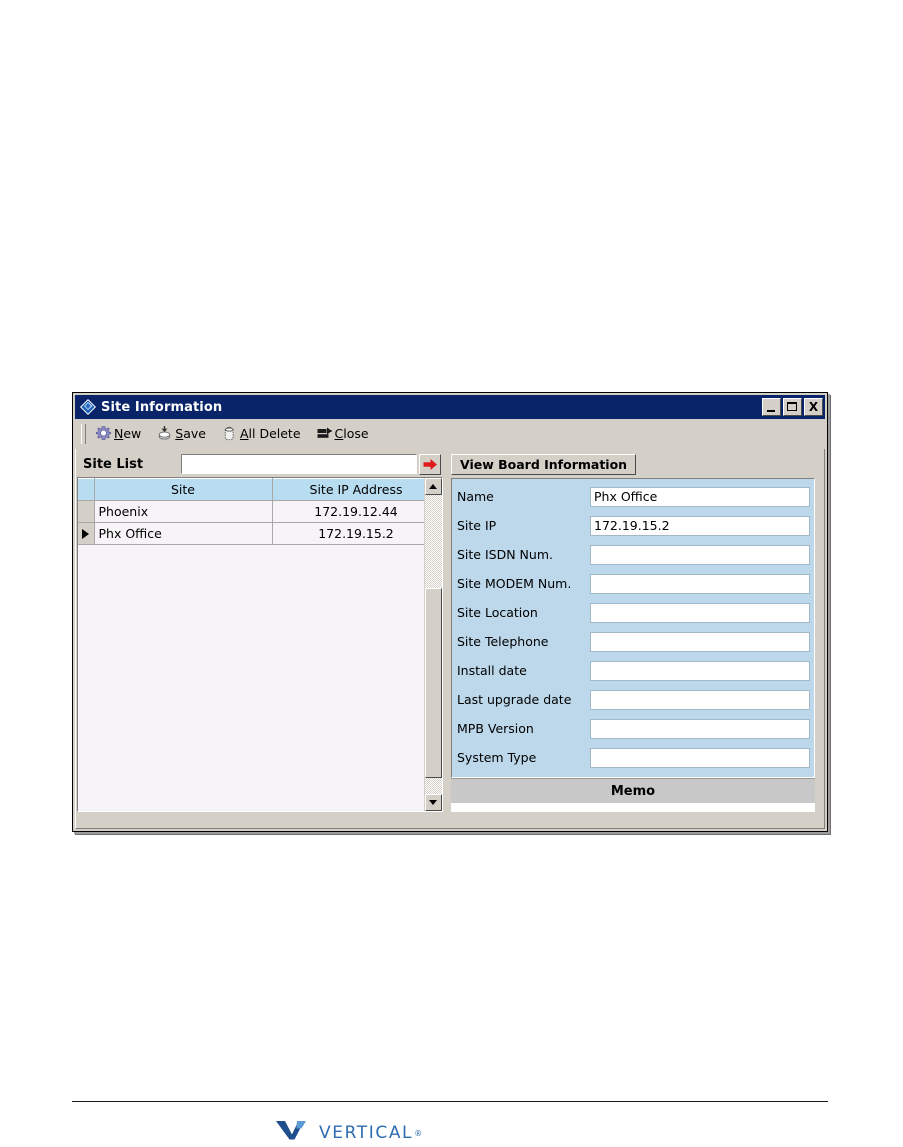 Image resolution: width=903 pixels, height=1147 pixels. What do you see at coordinates (450, 407) in the screenshot?
I see `window-titlebar: Site Information X` at bounding box center [450, 407].